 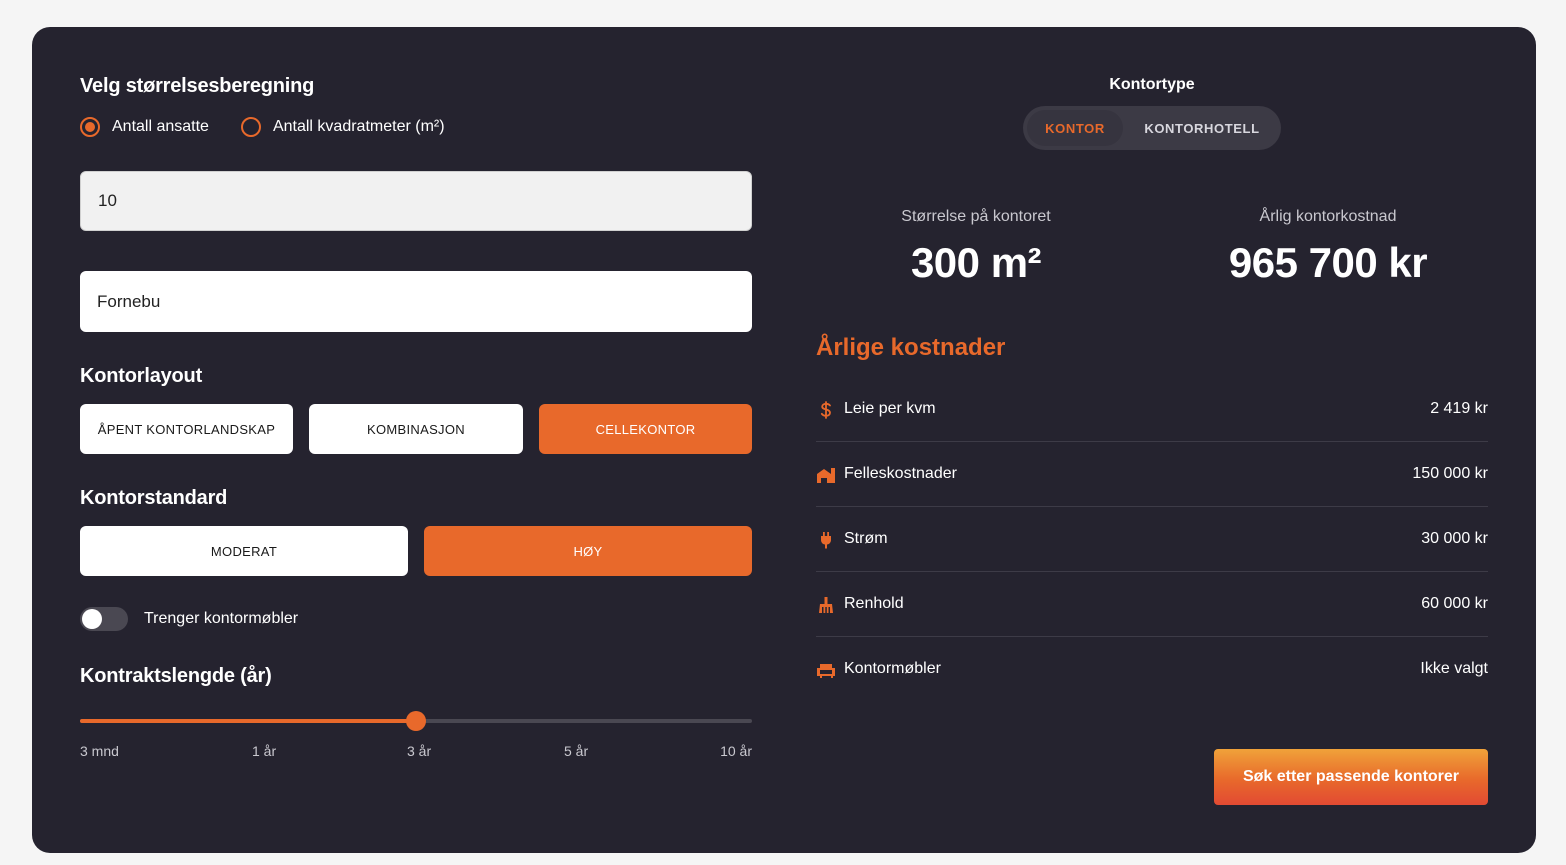 I want to click on office-type-office: KONTOR, so click(x=1075, y=128).